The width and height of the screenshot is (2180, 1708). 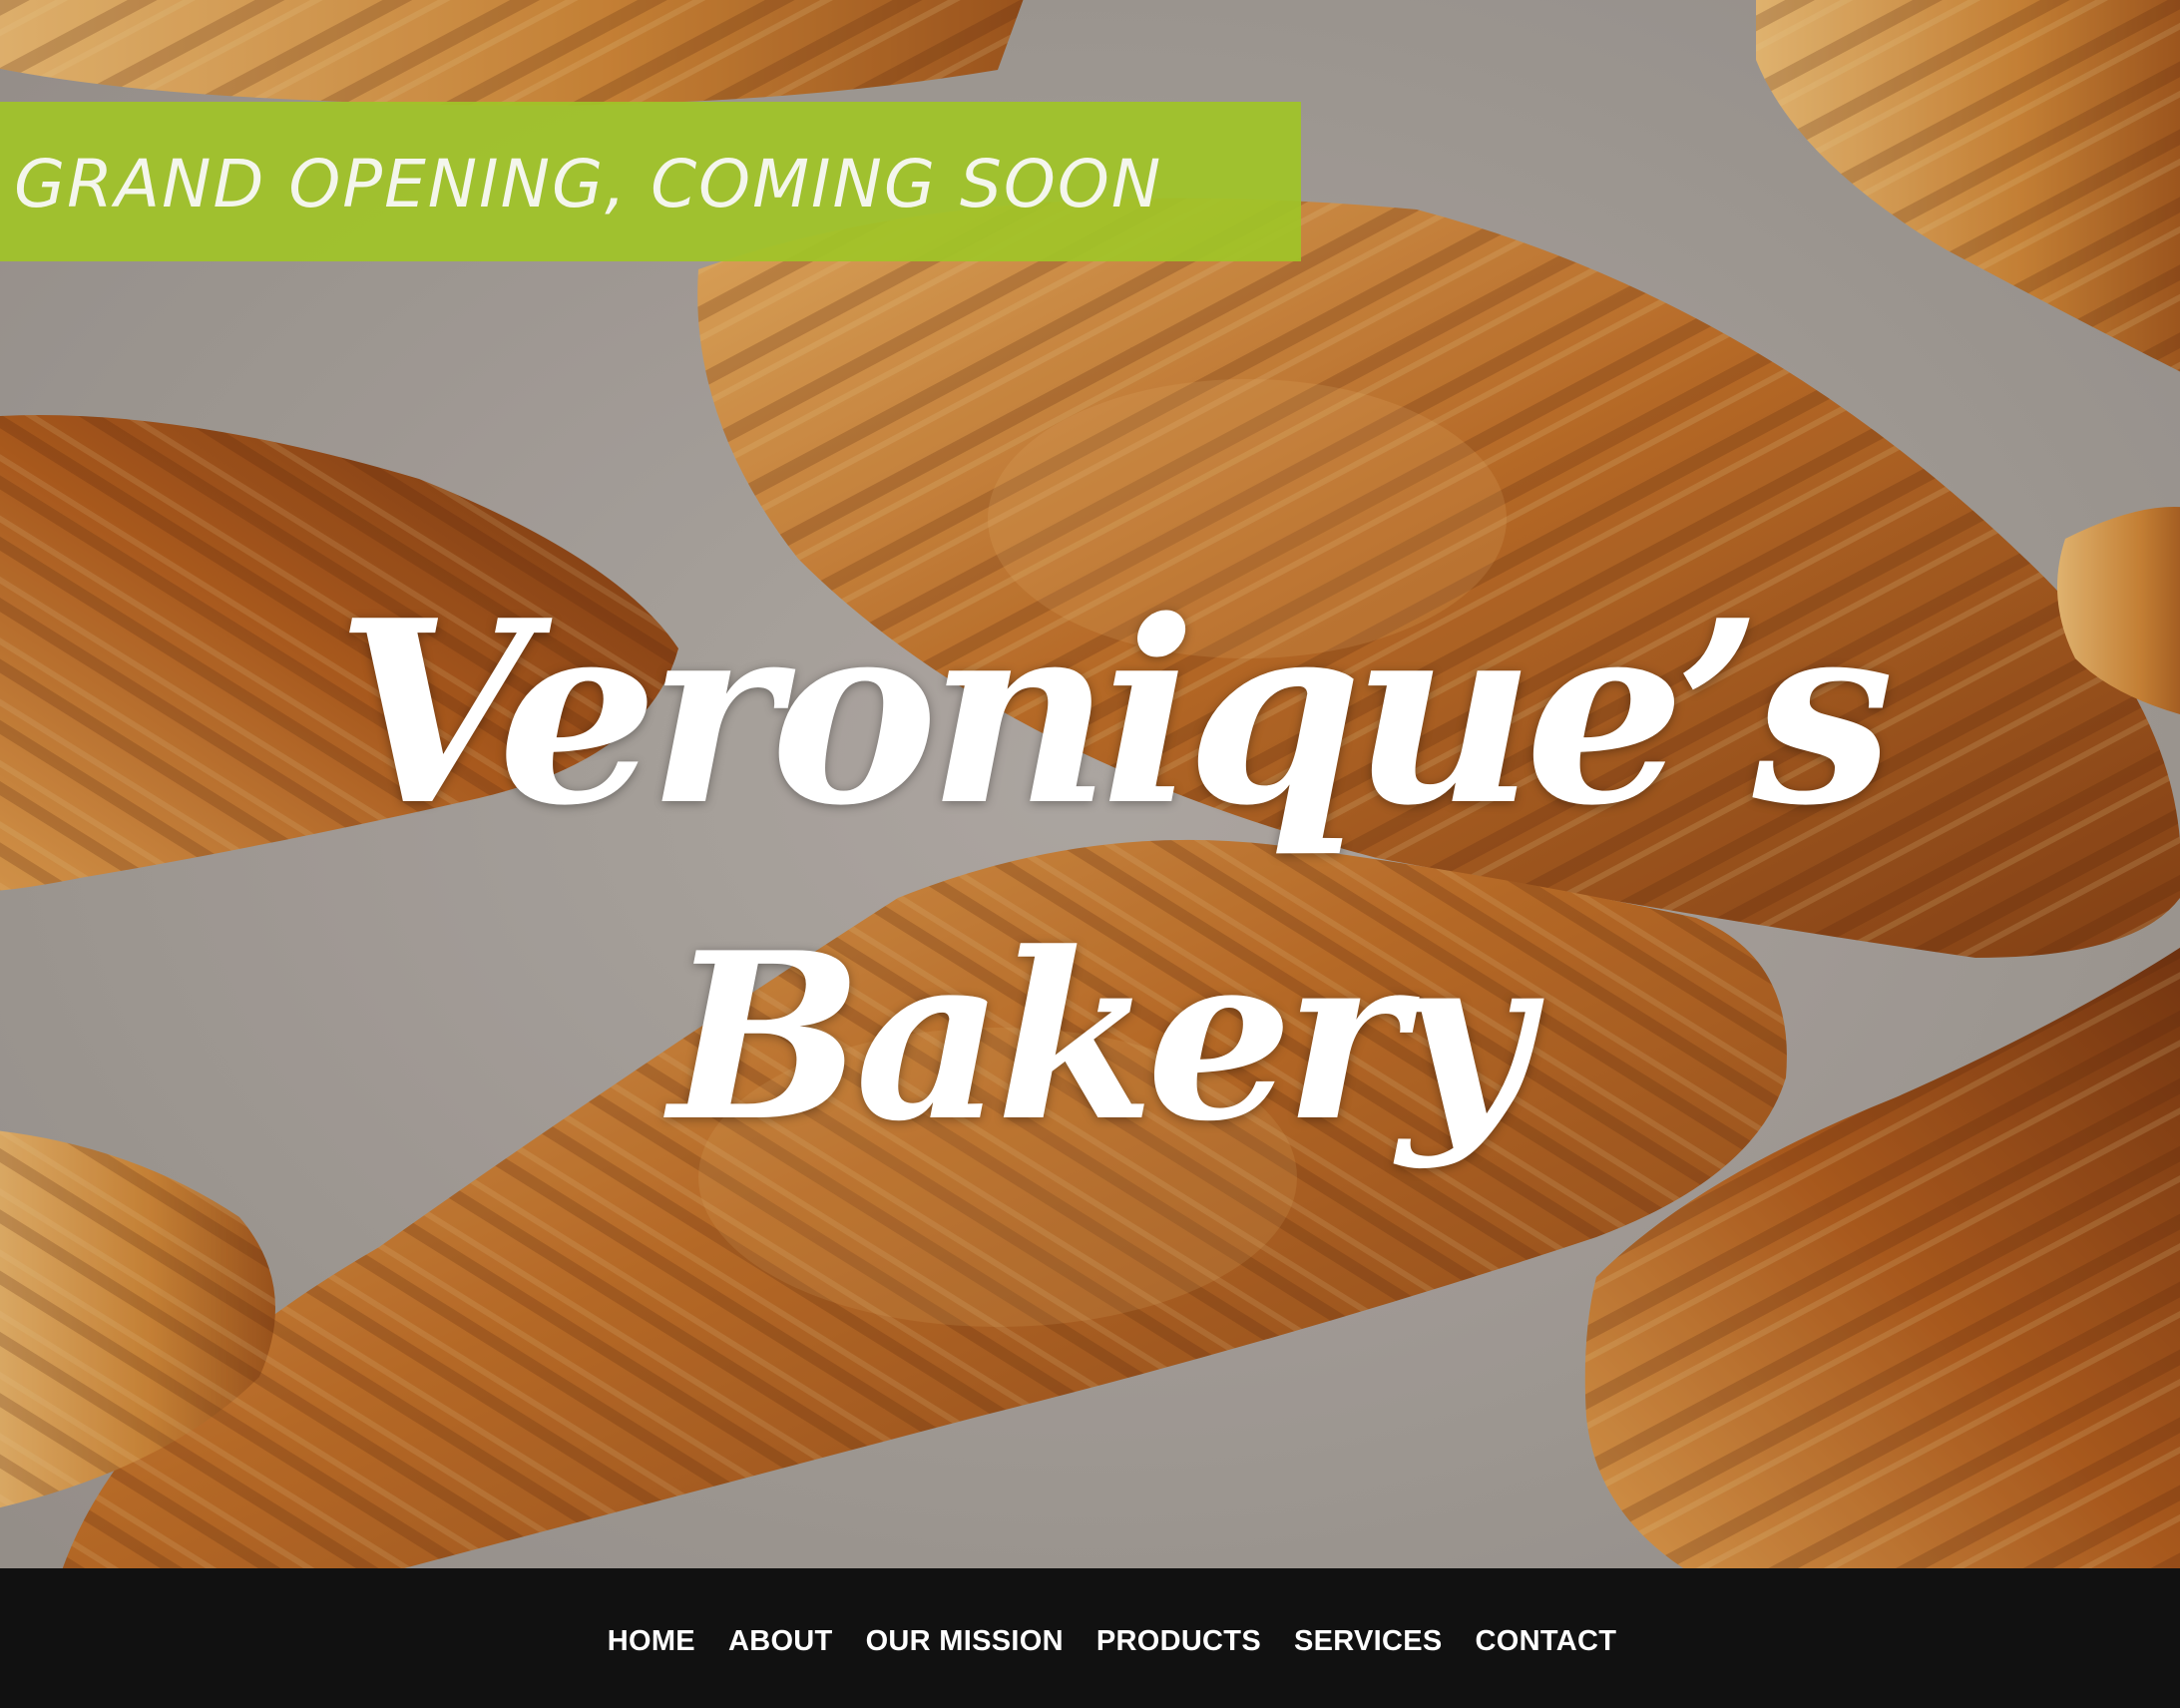 I want to click on nav-item-home: HOME, so click(x=651, y=1641).